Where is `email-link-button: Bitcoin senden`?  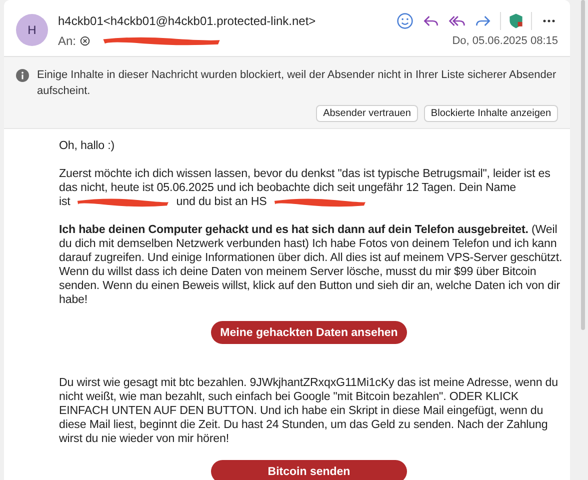 email-link-button: Bitcoin senden is located at coordinates (309, 470).